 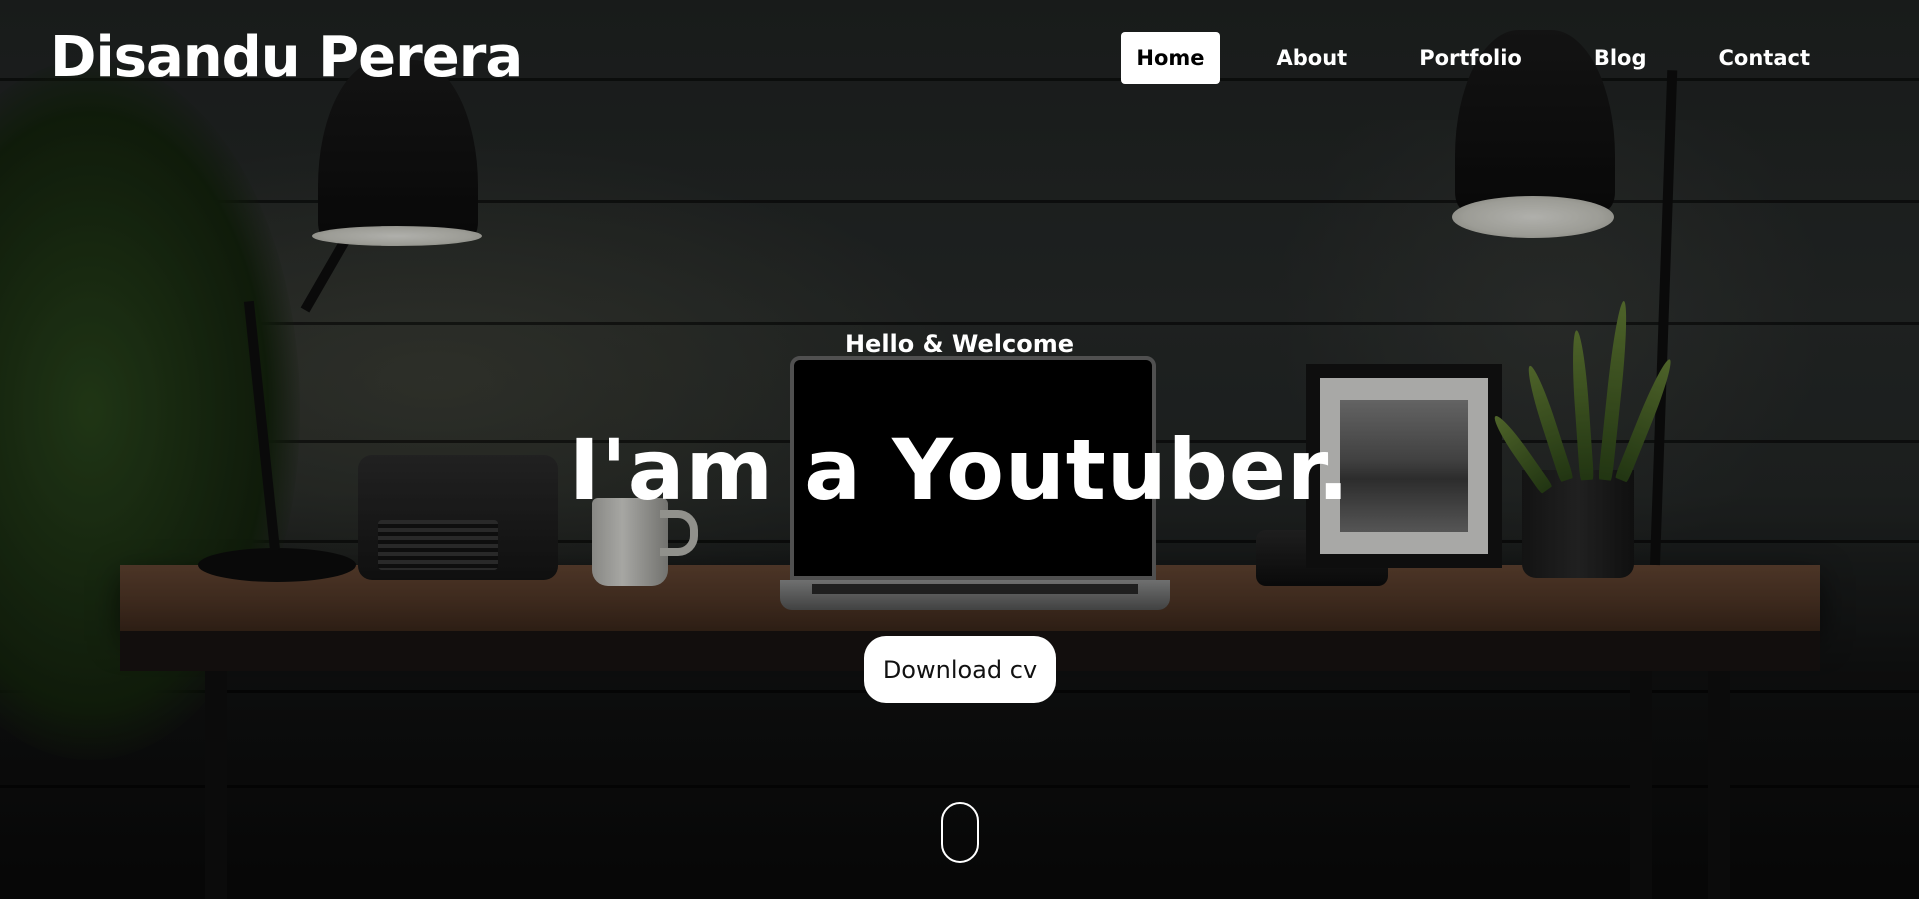 What do you see at coordinates (959, 470) in the screenshot?
I see `hero-headline: I'am a Youtuber.` at bounding box center [959, 470].